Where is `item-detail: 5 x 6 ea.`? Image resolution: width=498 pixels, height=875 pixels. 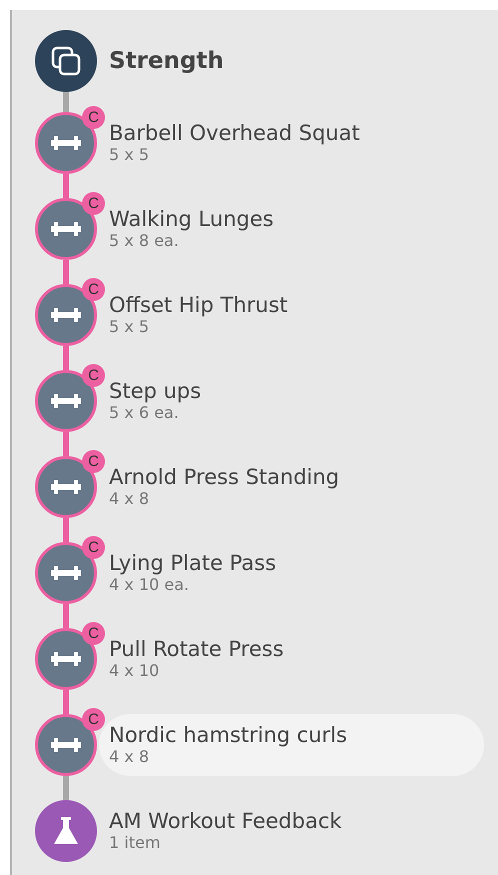
item-detail: 5 x 6 ea. is located at coordinates (144, 413).